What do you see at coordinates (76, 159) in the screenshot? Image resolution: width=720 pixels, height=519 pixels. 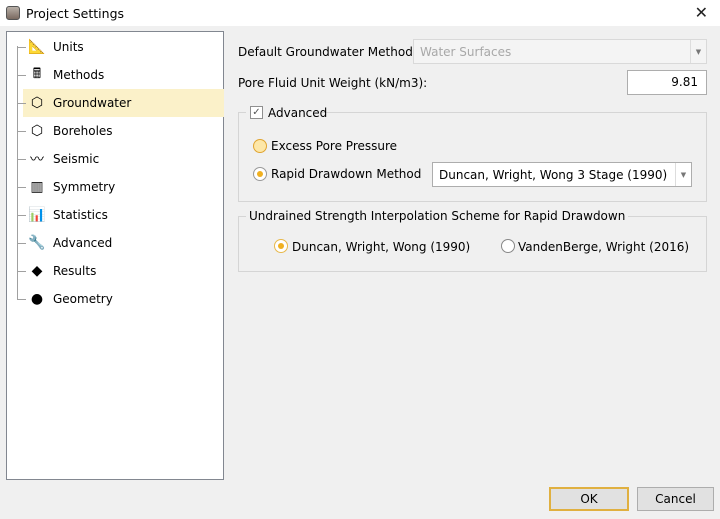 I see `tree-item-label: Seismic` at bounding box center [76, 159].